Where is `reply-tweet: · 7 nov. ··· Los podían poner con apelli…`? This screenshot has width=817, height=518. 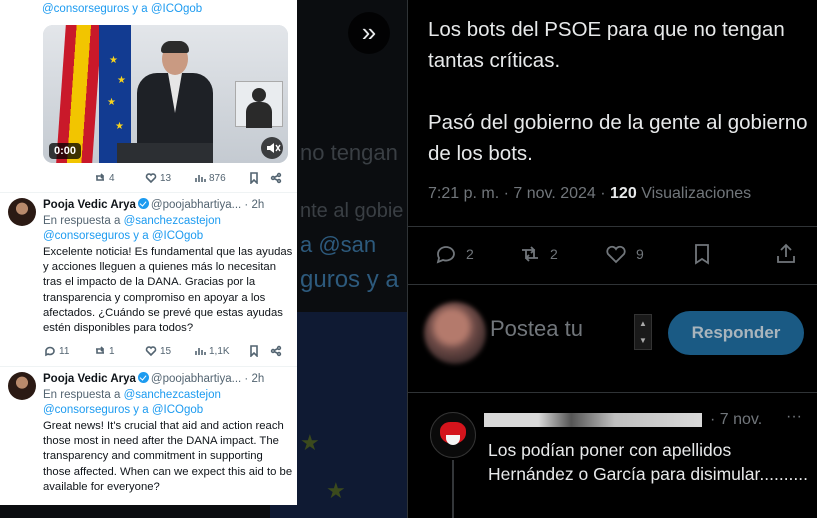
reply-tweet: · 7 nov. ··· Los podían poner con apelli… is located at coordinates (612, 458).